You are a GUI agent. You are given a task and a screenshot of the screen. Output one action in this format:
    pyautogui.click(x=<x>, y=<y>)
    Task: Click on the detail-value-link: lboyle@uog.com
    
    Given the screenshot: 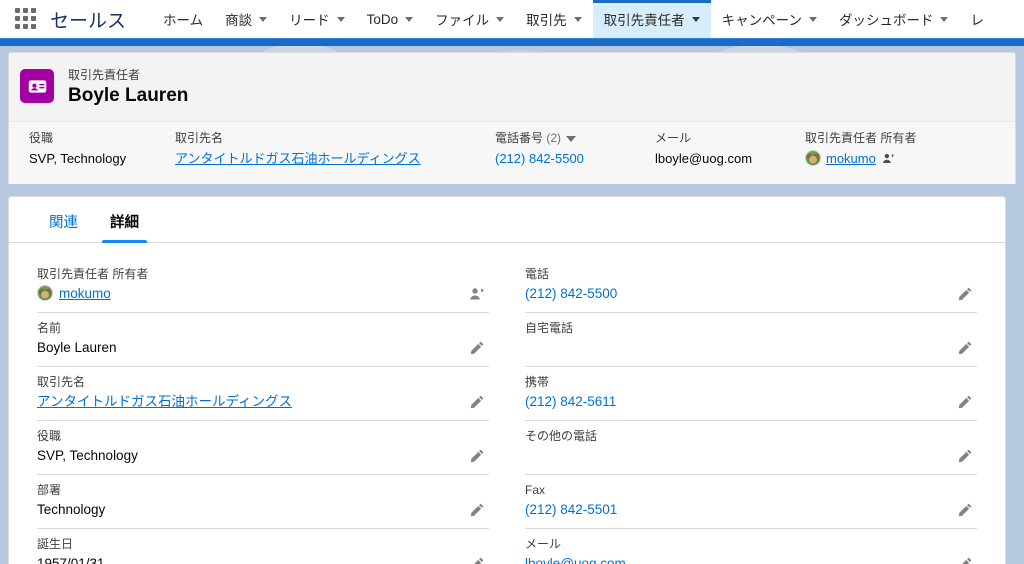 What is the action you would take?
    pyautogui.click(x=575, y=560)
    